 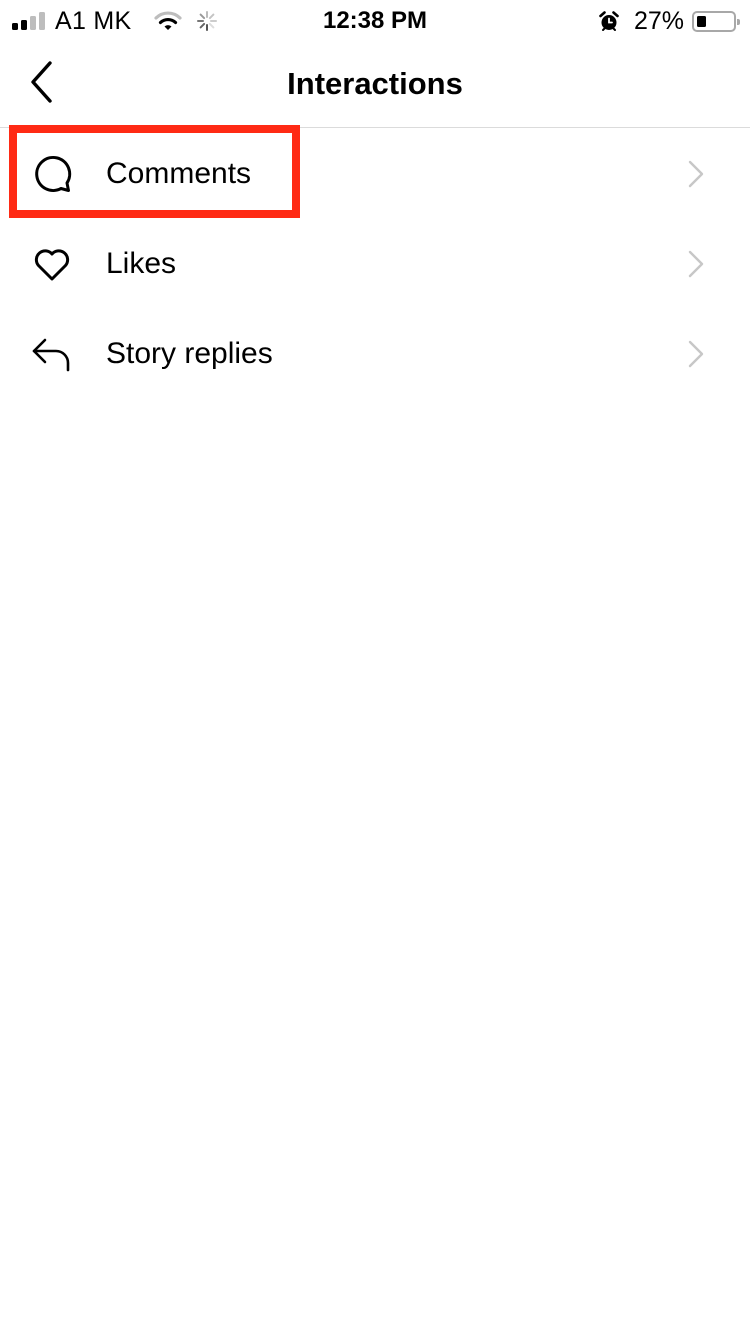 I want to click on battery-fill, so click(x=701, y=21).